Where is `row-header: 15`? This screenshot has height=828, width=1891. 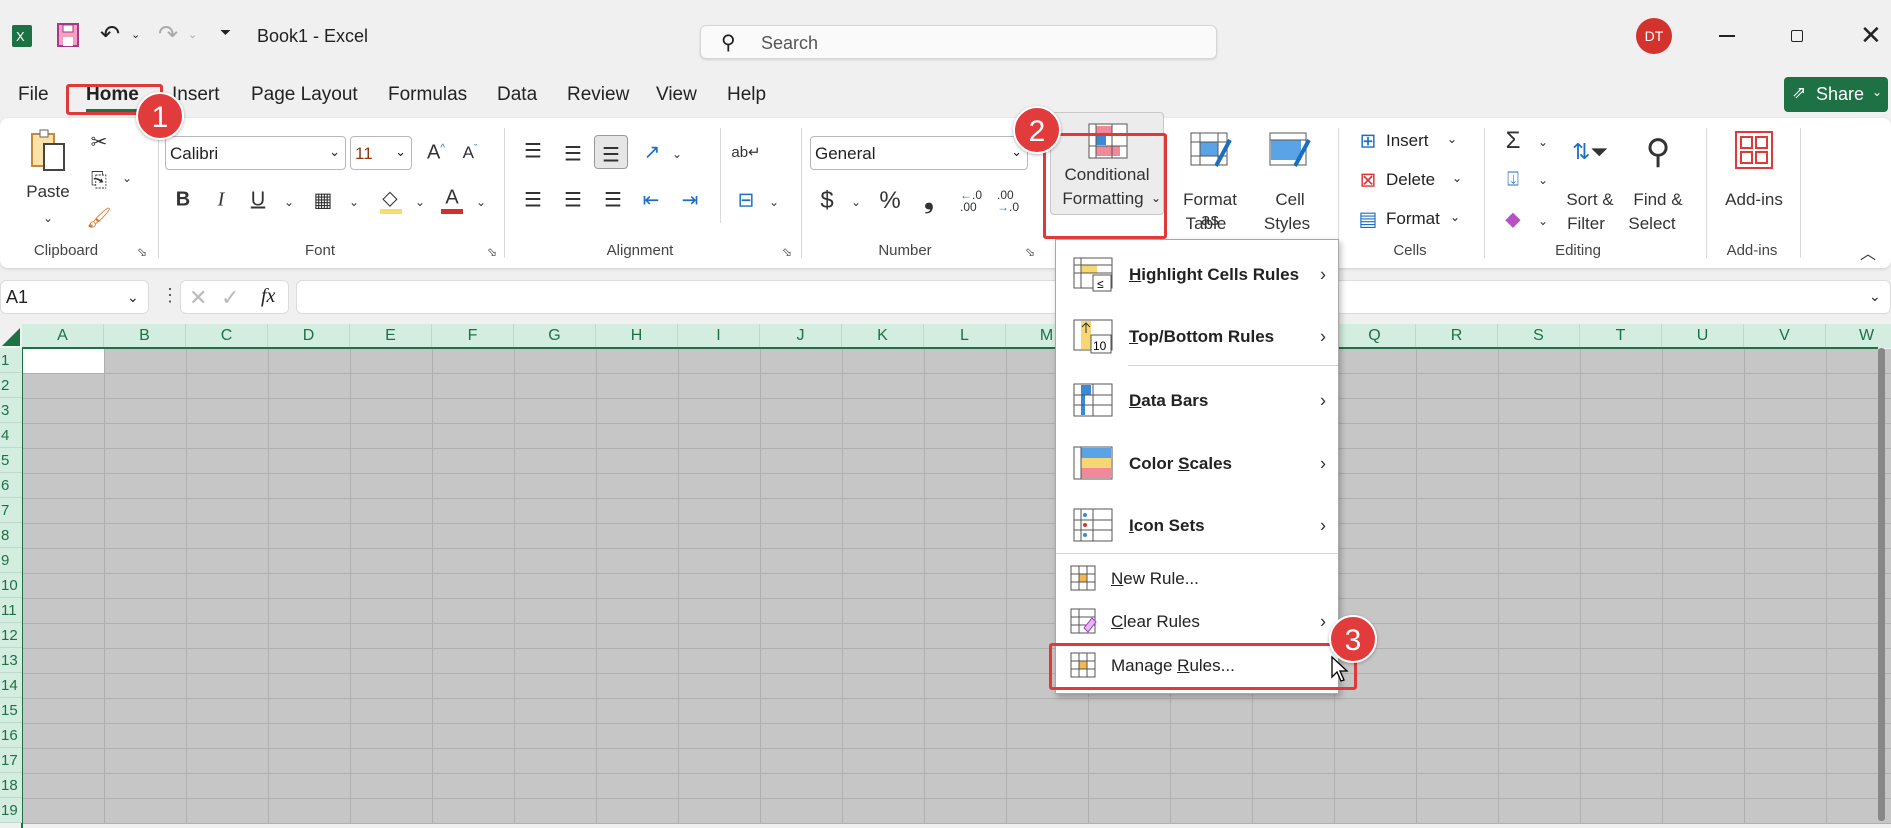
row-header: 15 is located at coordinates (11, 710).